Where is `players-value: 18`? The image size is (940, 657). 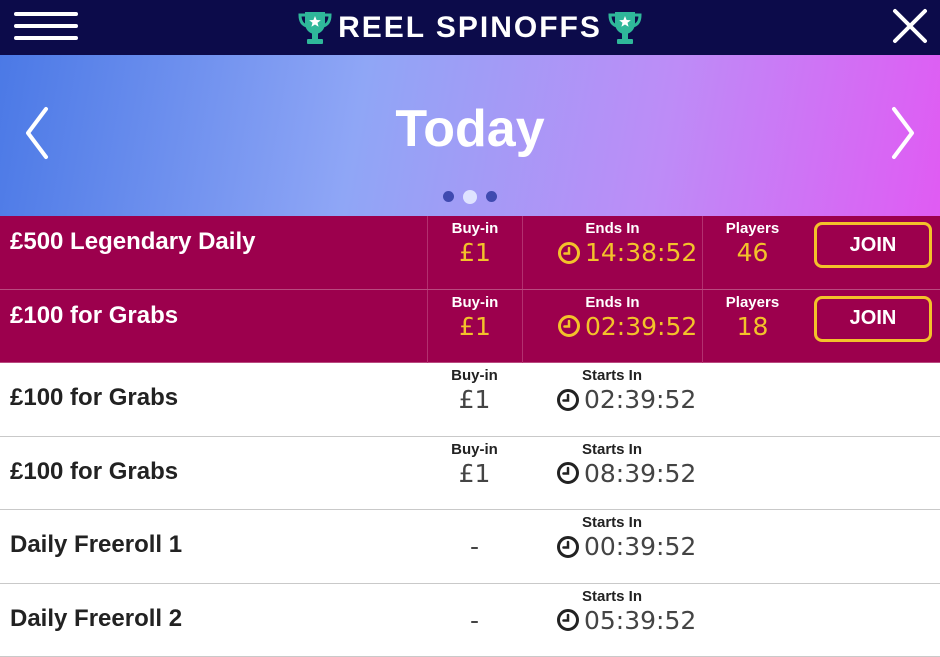 players-value: 18 is located at coordinates (752, 326).